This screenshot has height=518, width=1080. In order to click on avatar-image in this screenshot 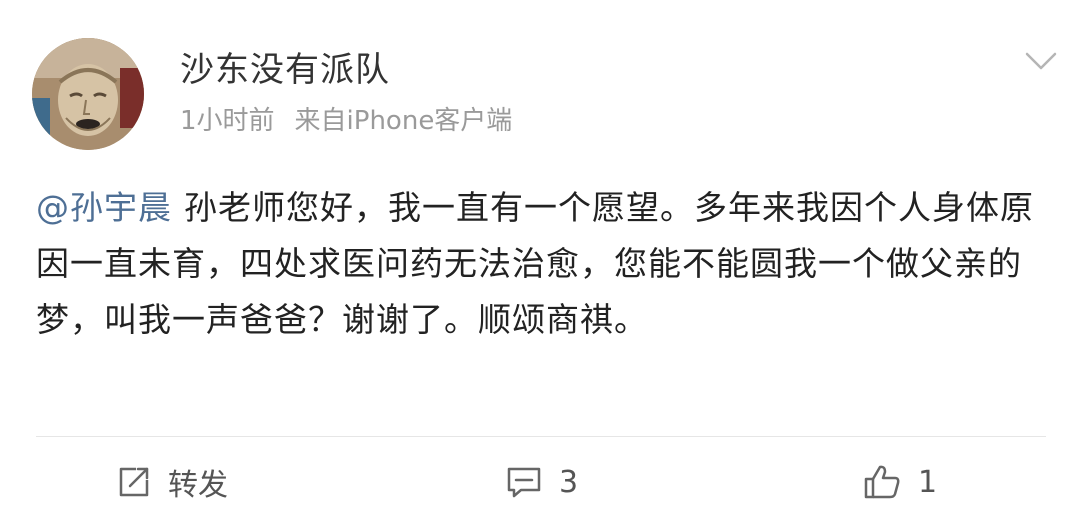, I will do `click(88, 94)`.